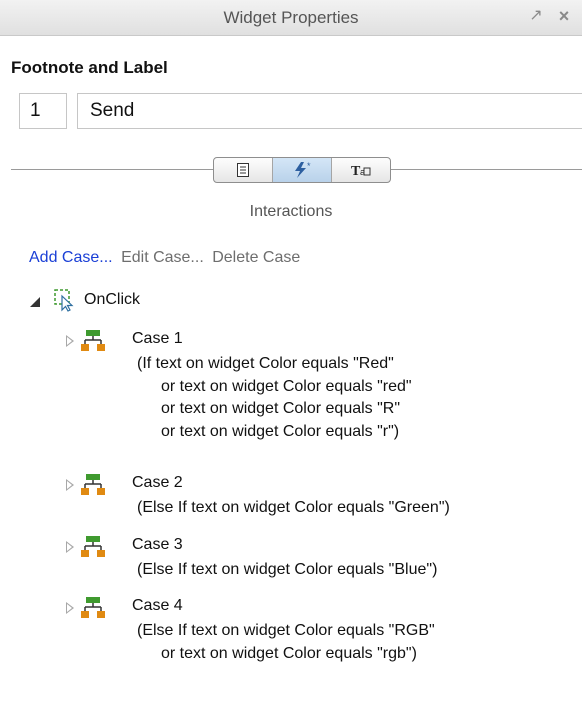  Describe the element at coordinates (64, 300) in the screenshot. I see `cursor-event-icon` at that location.